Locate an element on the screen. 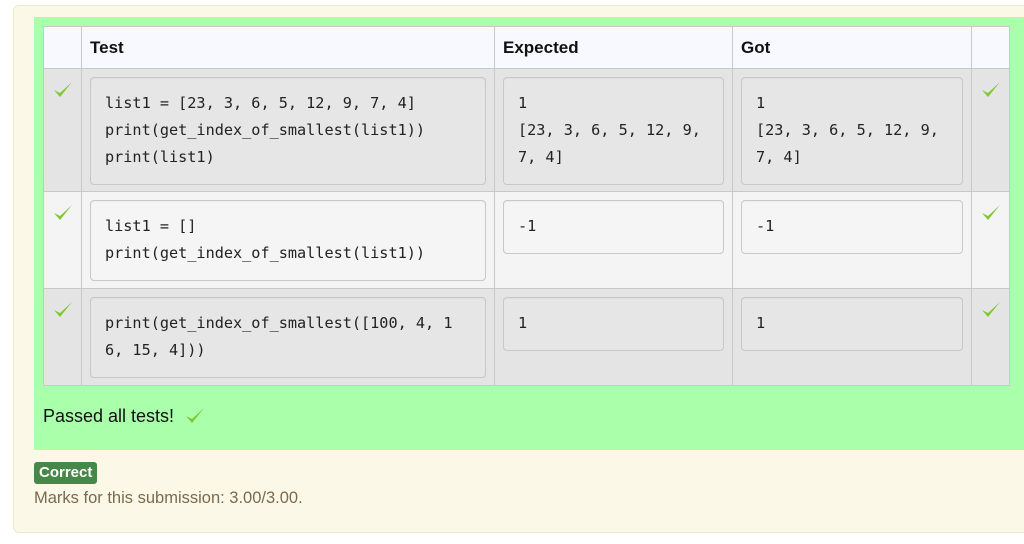 This screenshot has height=544, width=1024. header-status is located at coordinates (62, 47).